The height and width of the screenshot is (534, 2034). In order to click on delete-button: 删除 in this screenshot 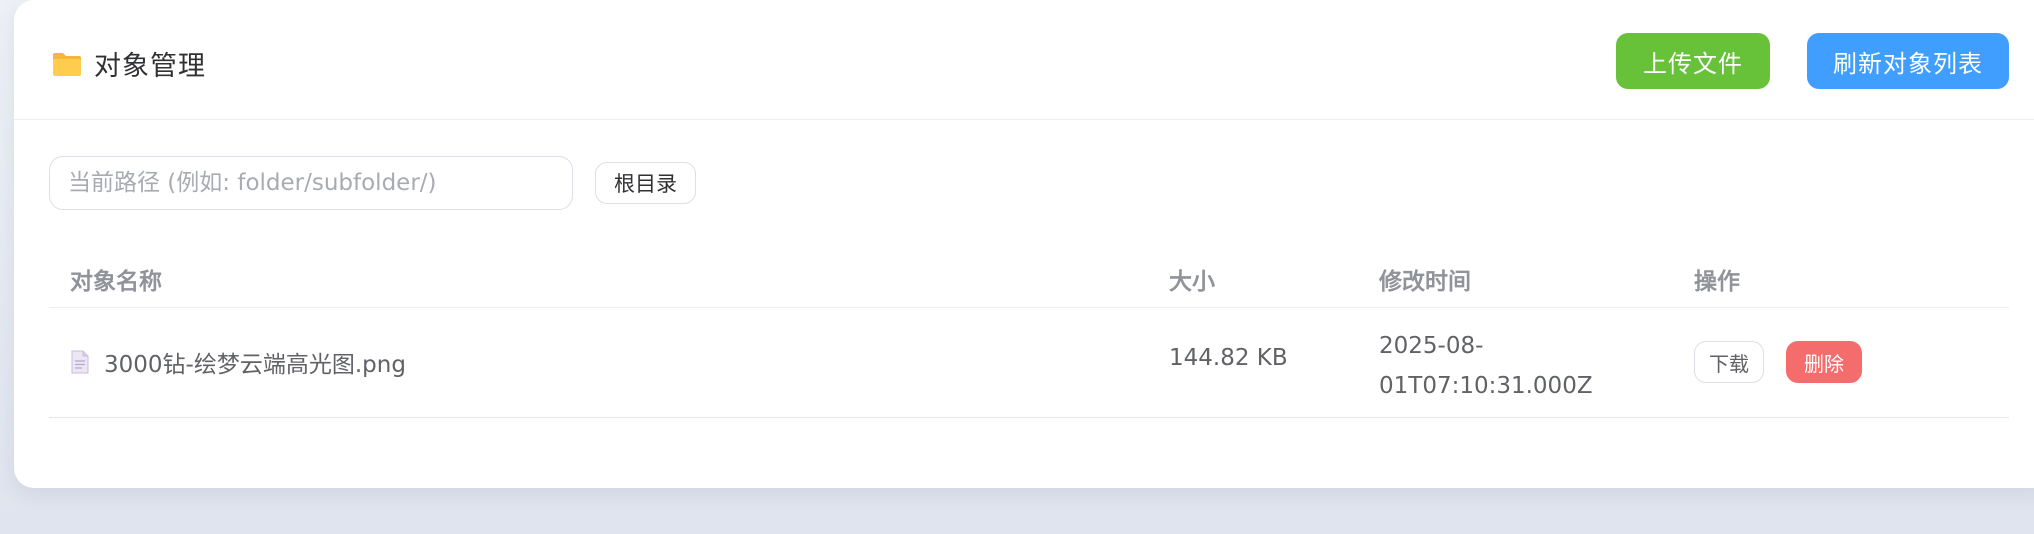, I will do `click(1824, 362)`.